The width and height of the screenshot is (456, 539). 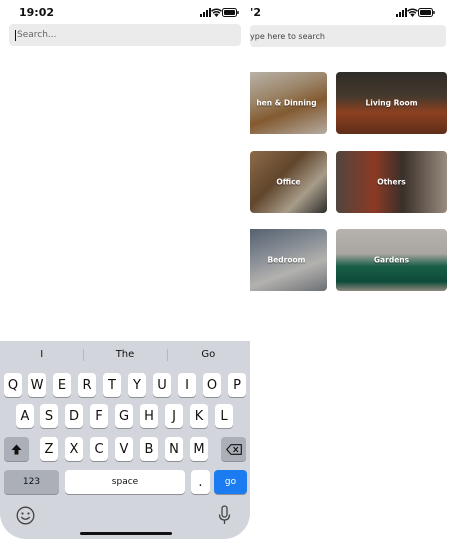 I want to click on key: D, so click(x=74, y=416).